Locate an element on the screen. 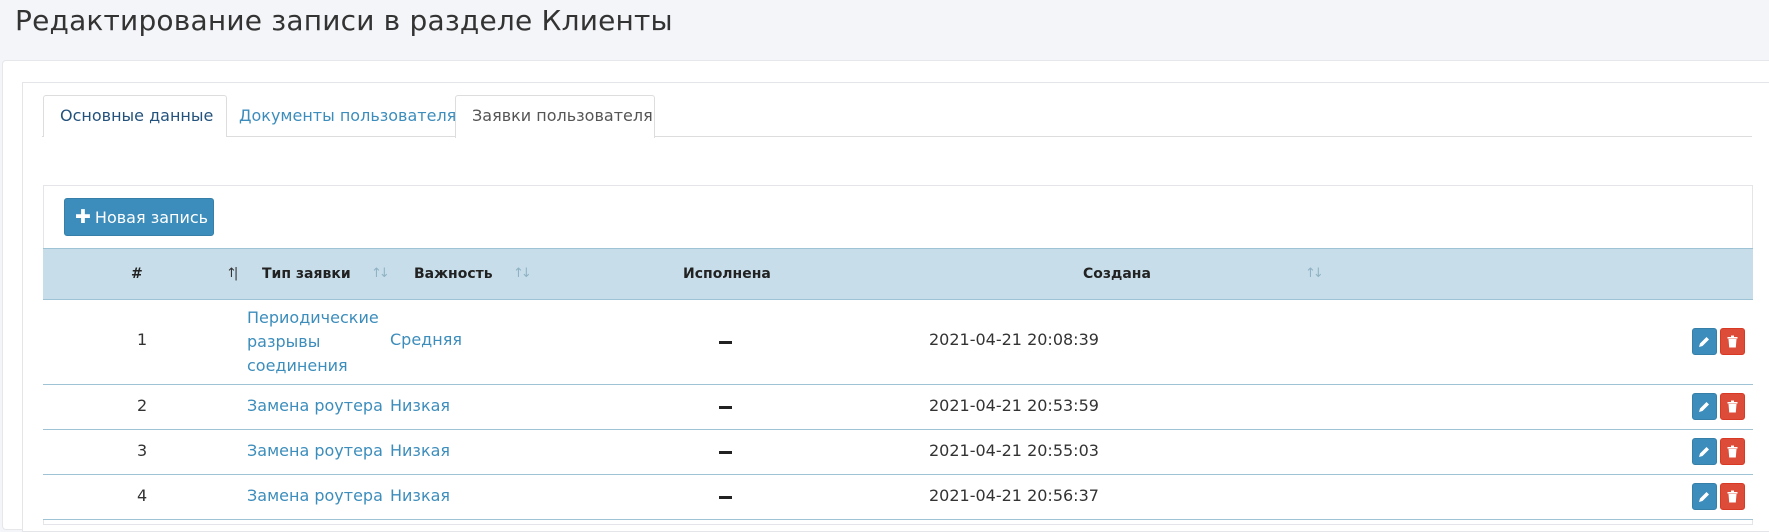 The width and height of the screenshot is (1769, 532). sort-asc-icon: ↑| is located at coordinates (232, 274).